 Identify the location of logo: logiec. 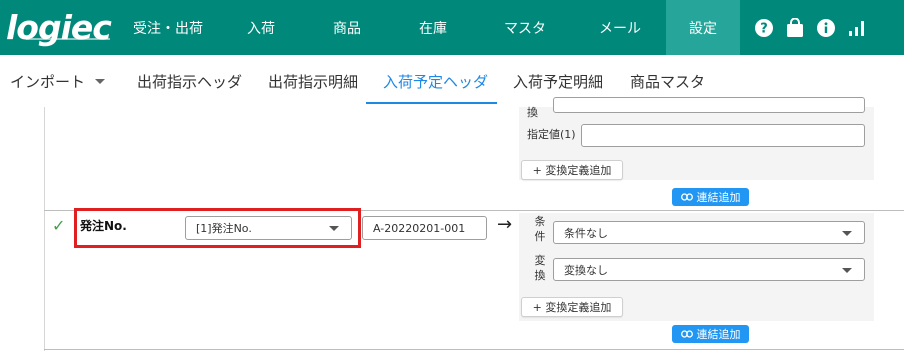
(59, 27).